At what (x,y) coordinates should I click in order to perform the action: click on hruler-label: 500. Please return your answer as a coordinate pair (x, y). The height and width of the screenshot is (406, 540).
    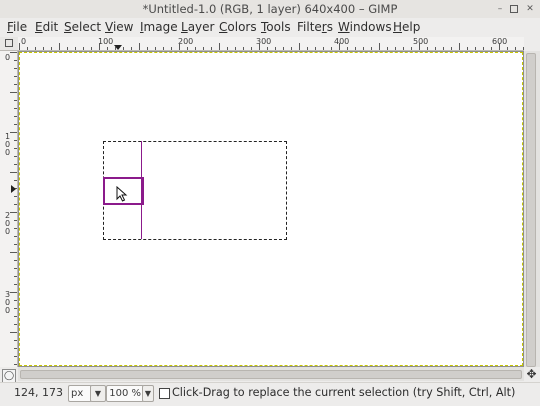
    Looking at the image, I should click on (421, 41).